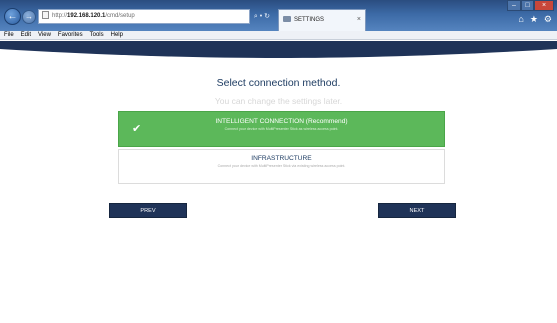  What do you see at coordinates (97, 35) in the screenshot?
I see `menu-tools: Tools` at bounding box center [97, 35].